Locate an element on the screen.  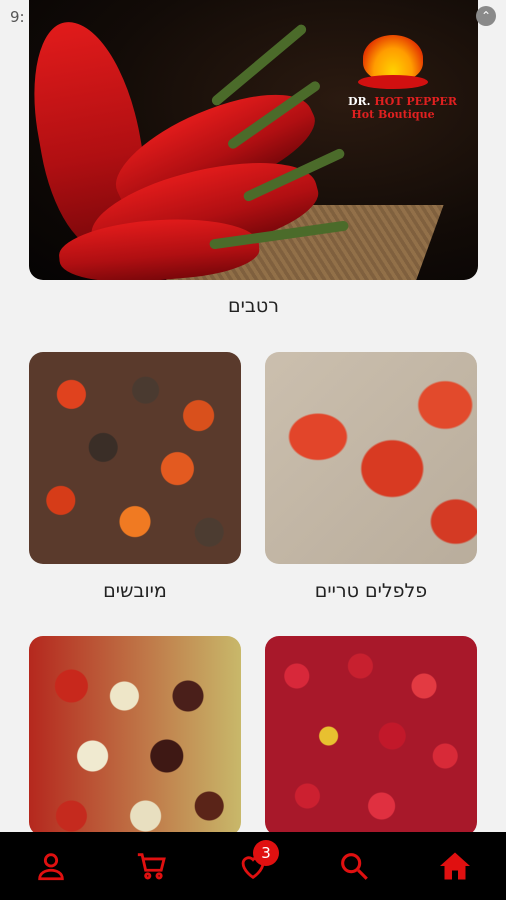
favorites-button: 3 is located at coordinates (253, 866).